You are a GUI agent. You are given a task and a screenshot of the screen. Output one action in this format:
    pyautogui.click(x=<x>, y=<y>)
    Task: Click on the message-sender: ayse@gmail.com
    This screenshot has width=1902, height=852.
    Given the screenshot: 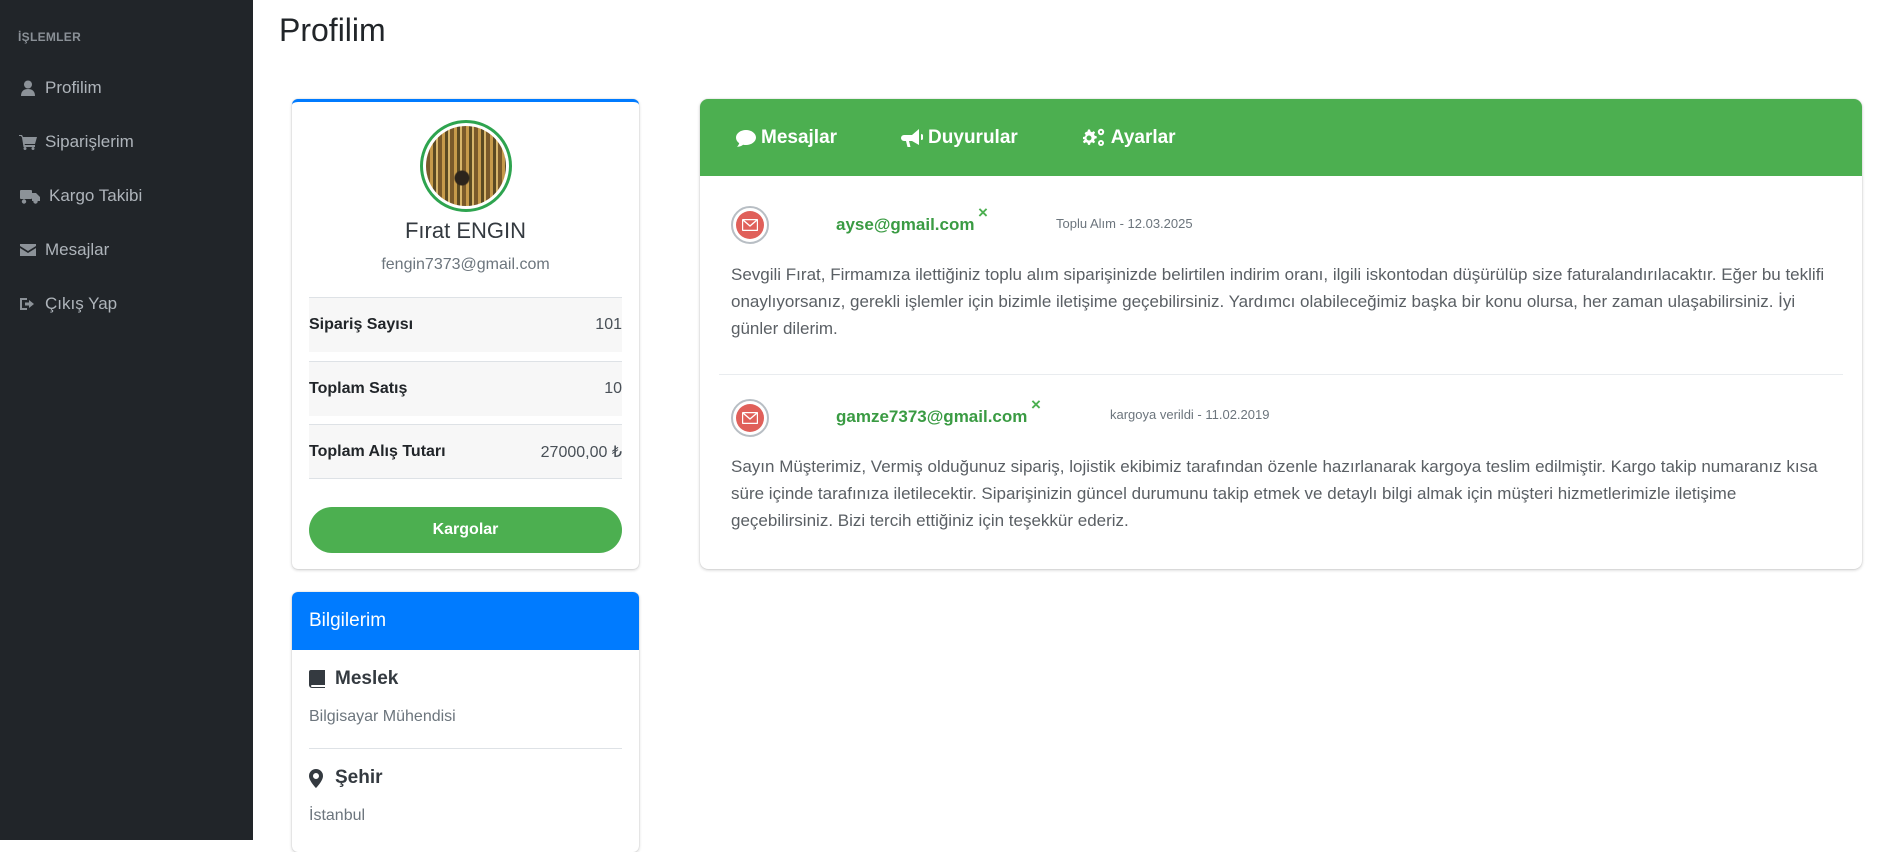 What is the action you would take?
    pyautogui.click(x=905, y=225)
    